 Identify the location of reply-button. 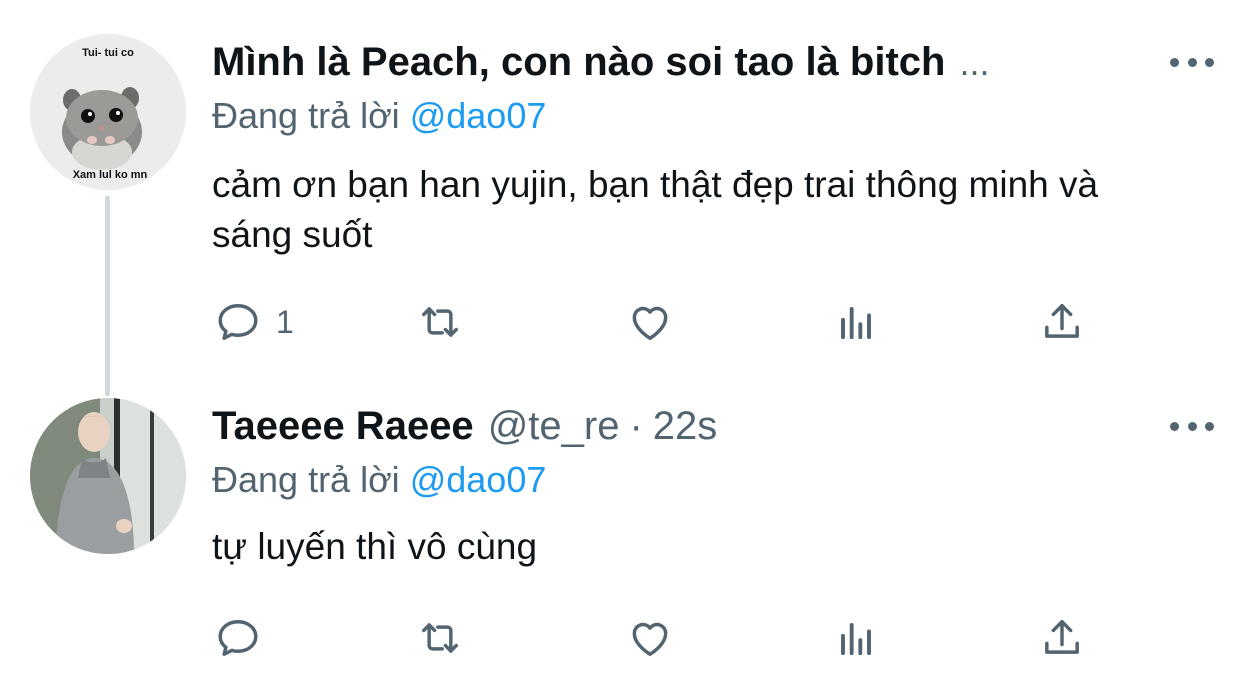
(238, 638).